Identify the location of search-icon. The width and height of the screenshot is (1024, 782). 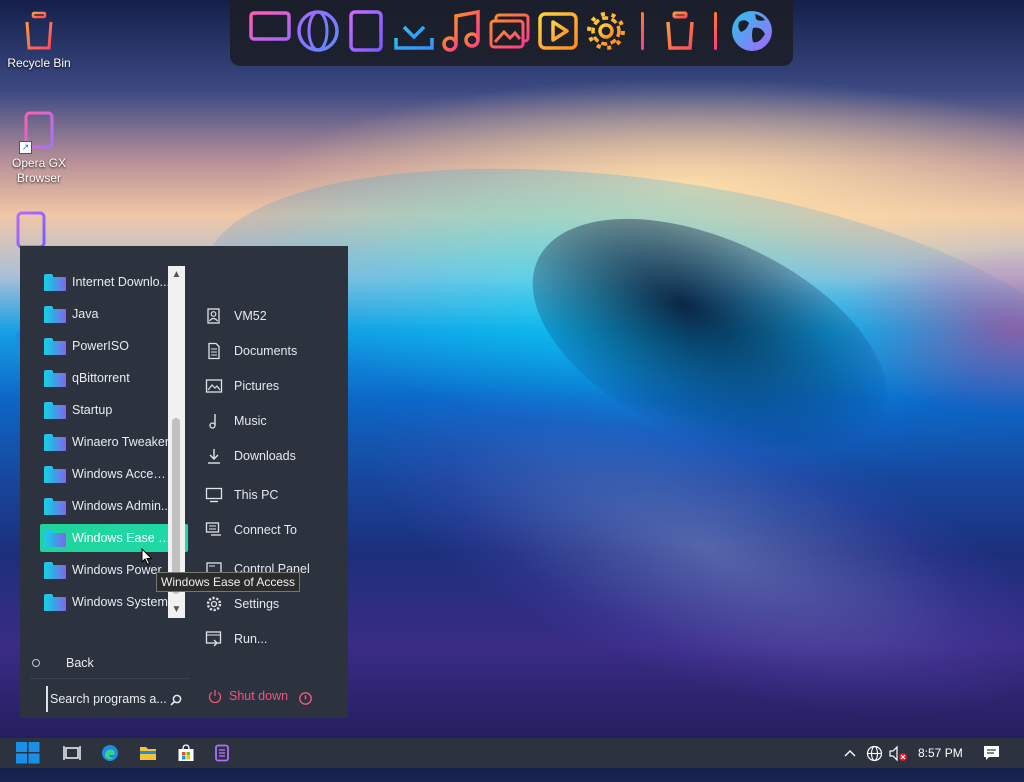
(176, 699).